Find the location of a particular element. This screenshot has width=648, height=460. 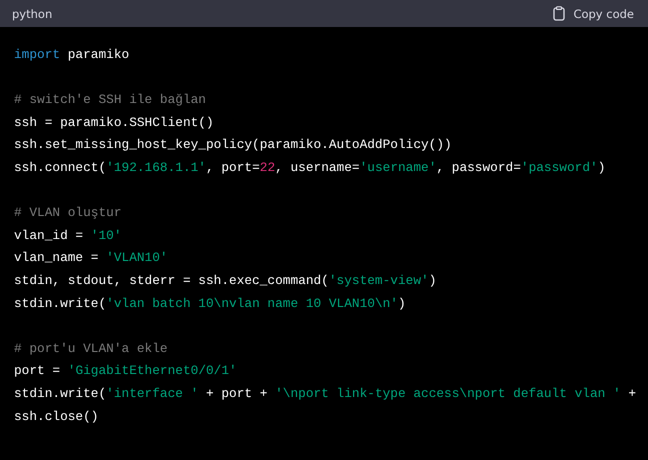

language-label: python is located at coordinates (32, 13).